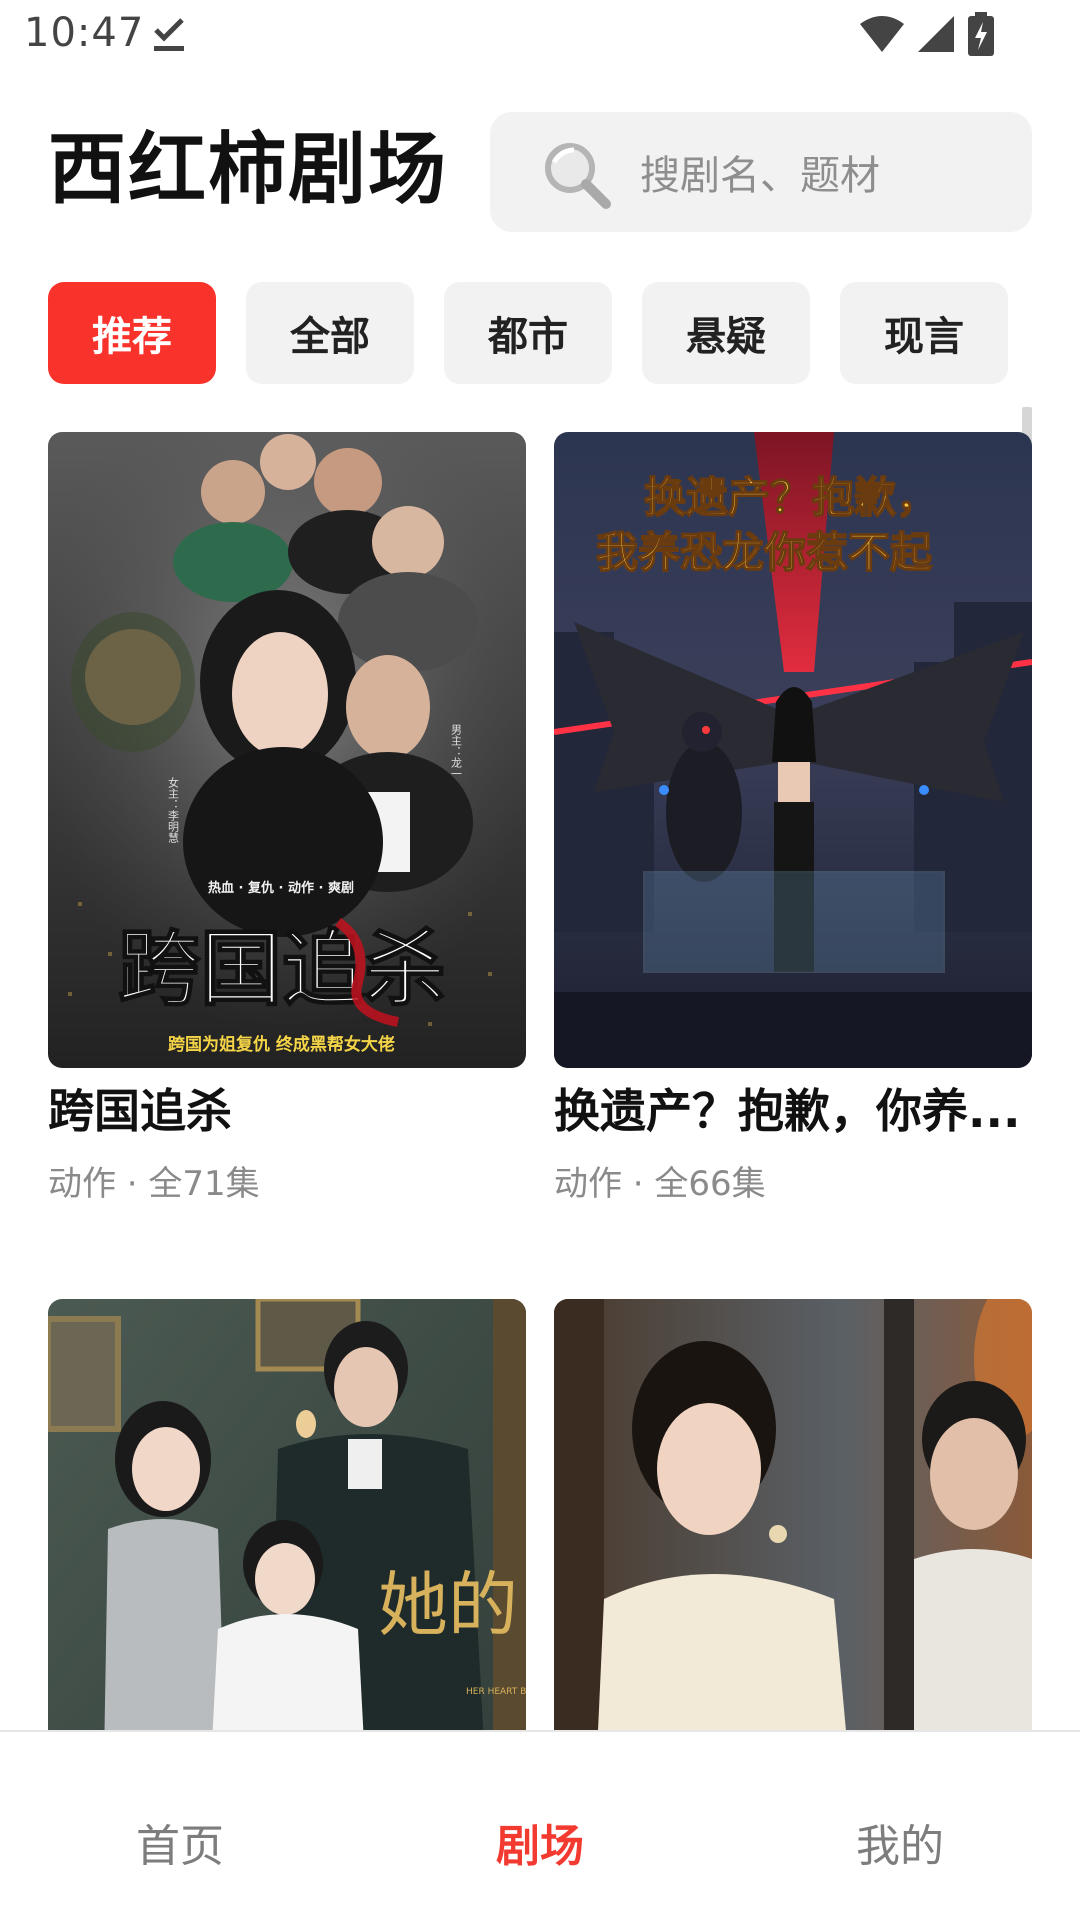 The height and width of the screenshot is (1920, 1080). What do you see at coordinates (169, 34) in the screenshot?
I see `download-done-icon` at bounding box center [169, 34].